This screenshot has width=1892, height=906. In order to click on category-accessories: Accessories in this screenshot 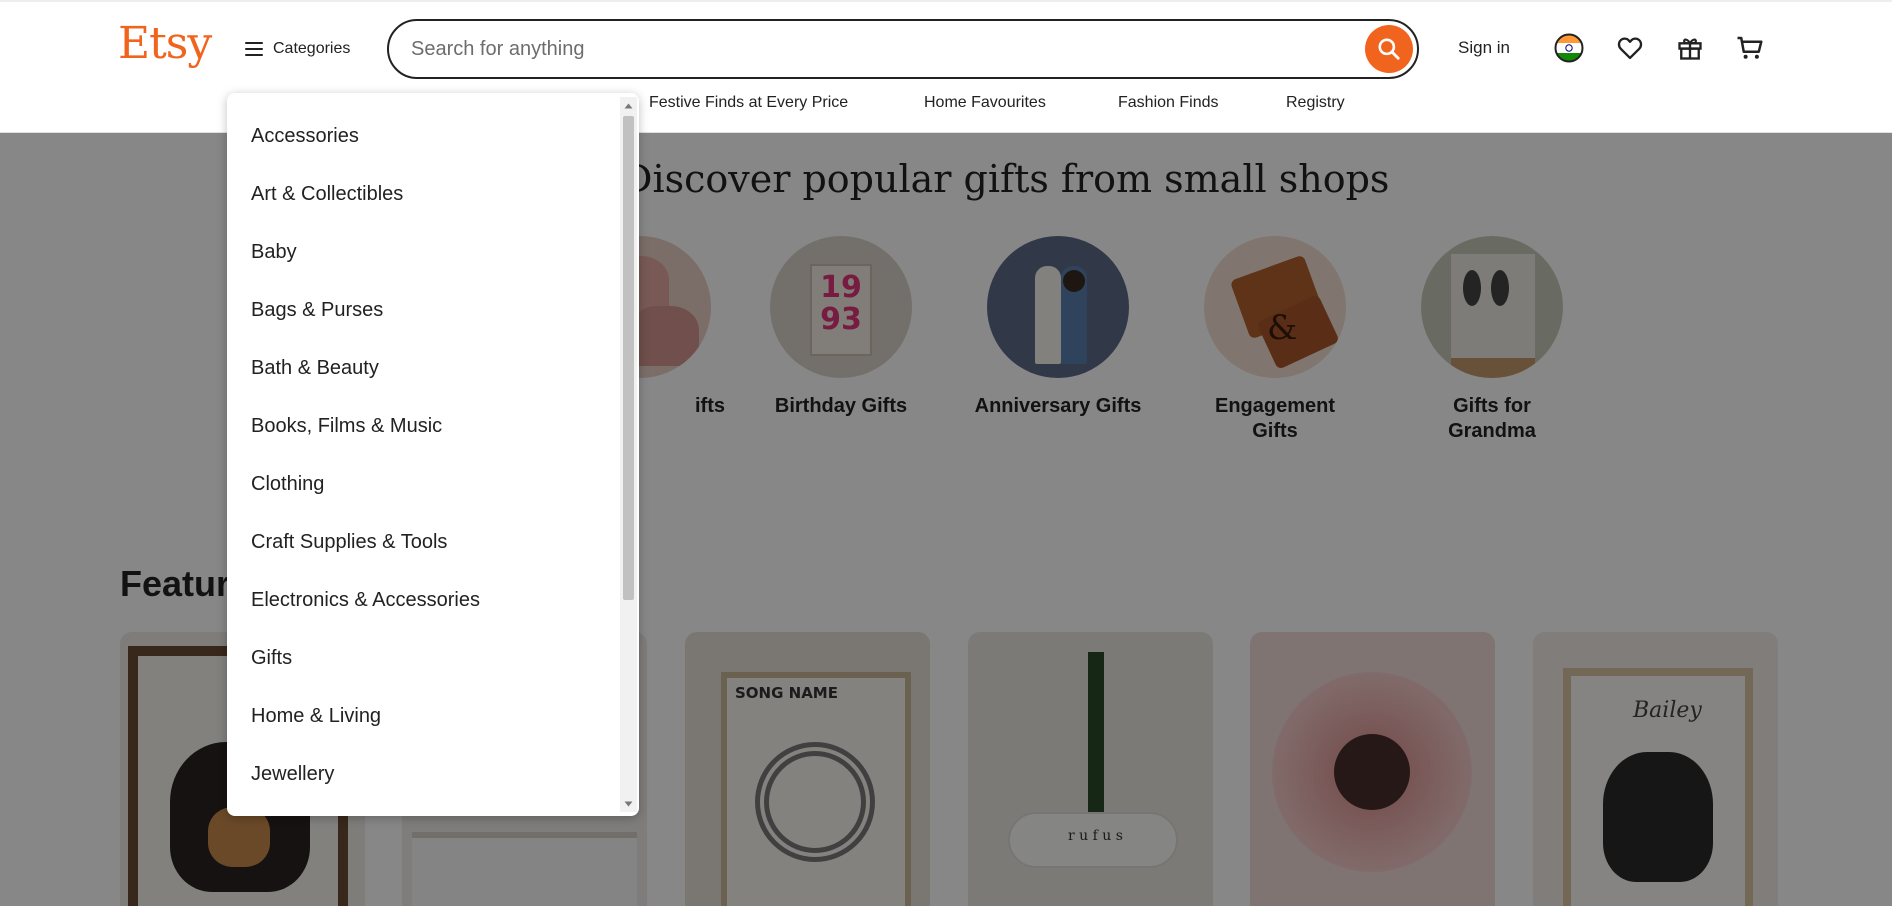, I will do `click(422, 136)`.